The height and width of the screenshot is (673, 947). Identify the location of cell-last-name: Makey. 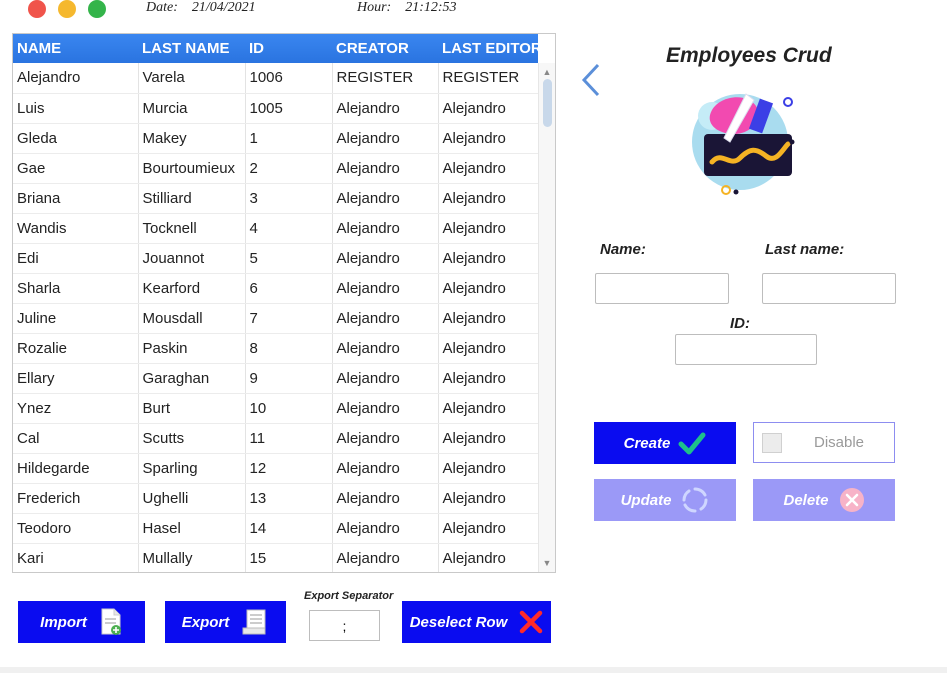
(192, 138).